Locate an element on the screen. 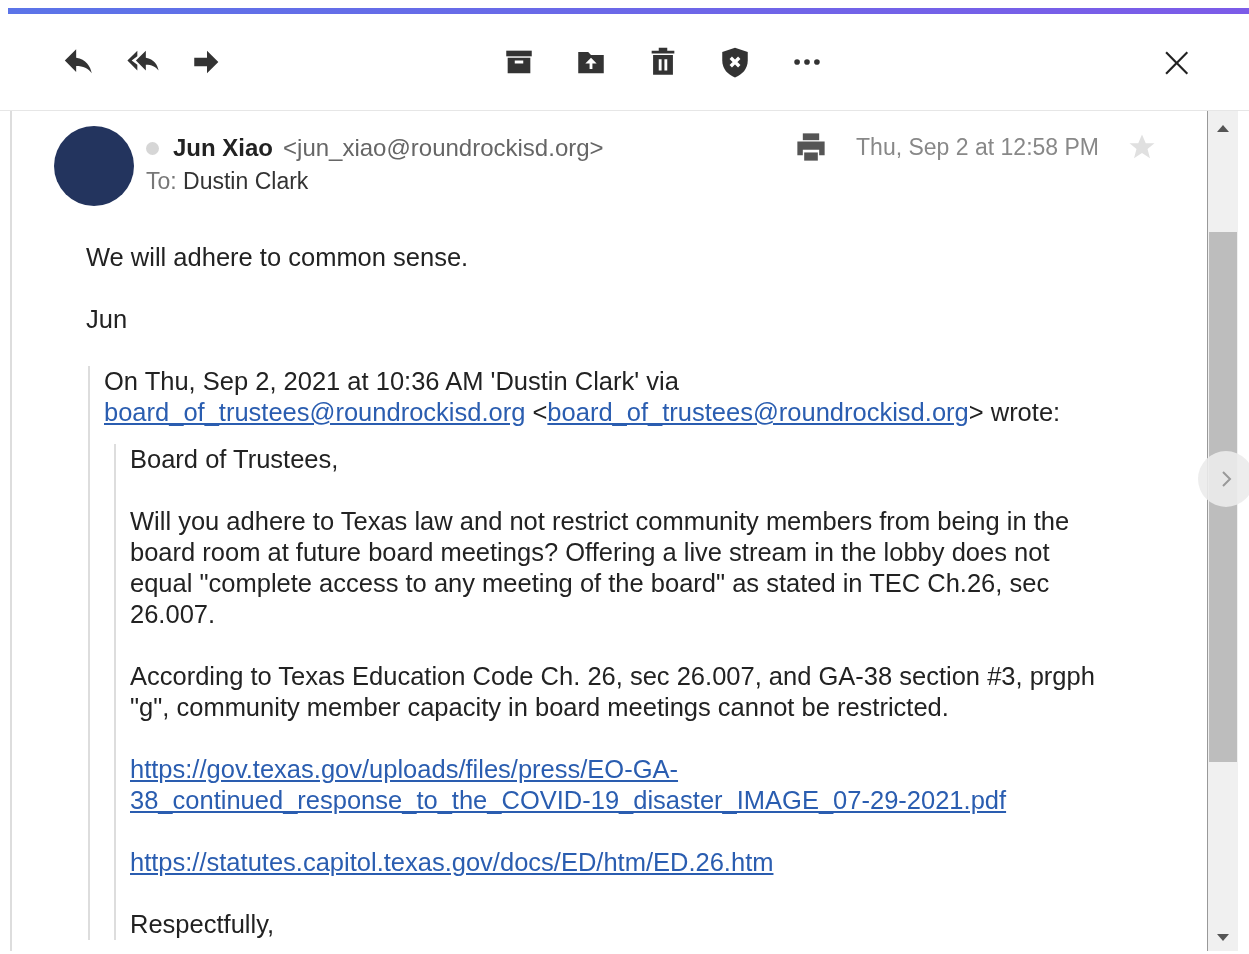  scrollbar is located at coordinates (1223, 531).